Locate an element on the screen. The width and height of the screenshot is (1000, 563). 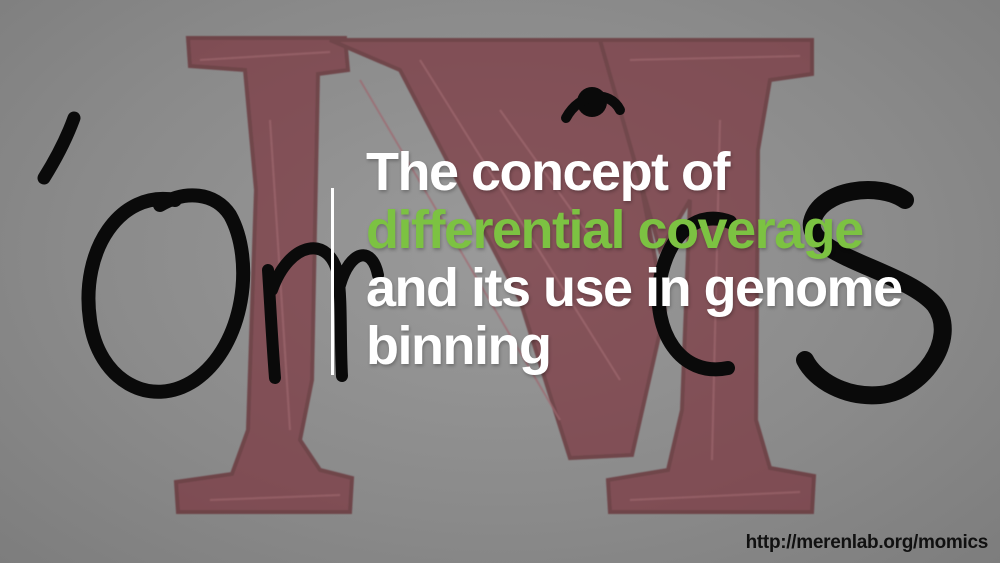
letter-o-stroke is located at coordinates (166, 293).